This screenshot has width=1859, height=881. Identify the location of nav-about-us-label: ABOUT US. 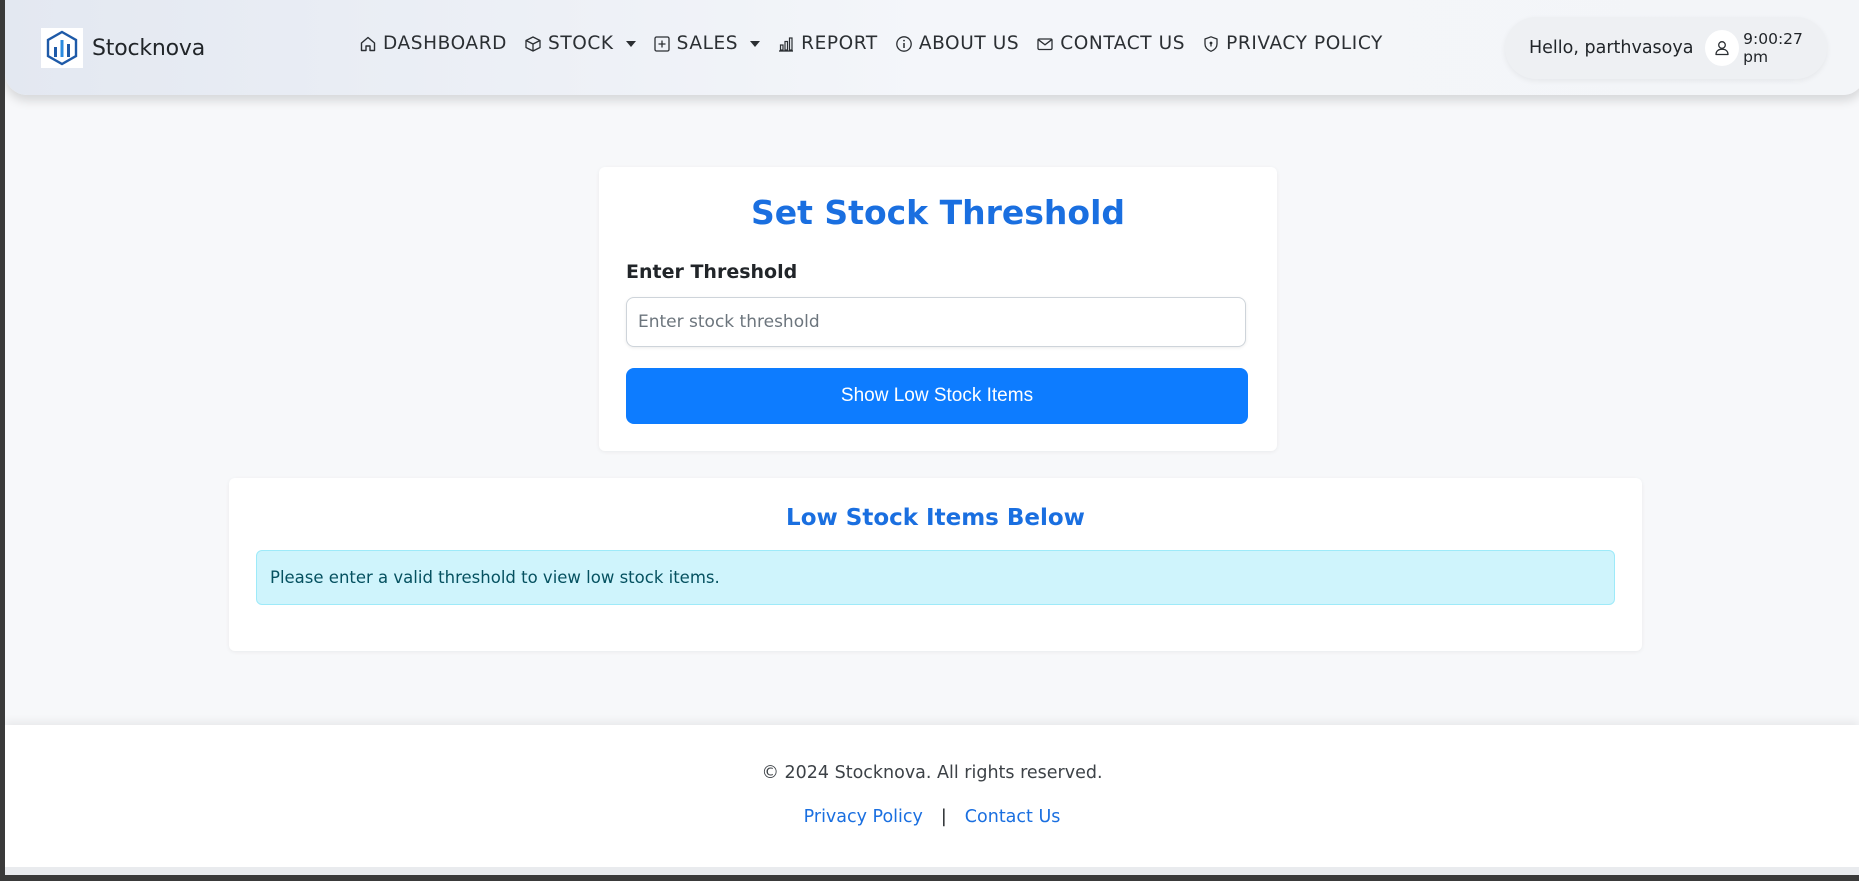
(969, 43).